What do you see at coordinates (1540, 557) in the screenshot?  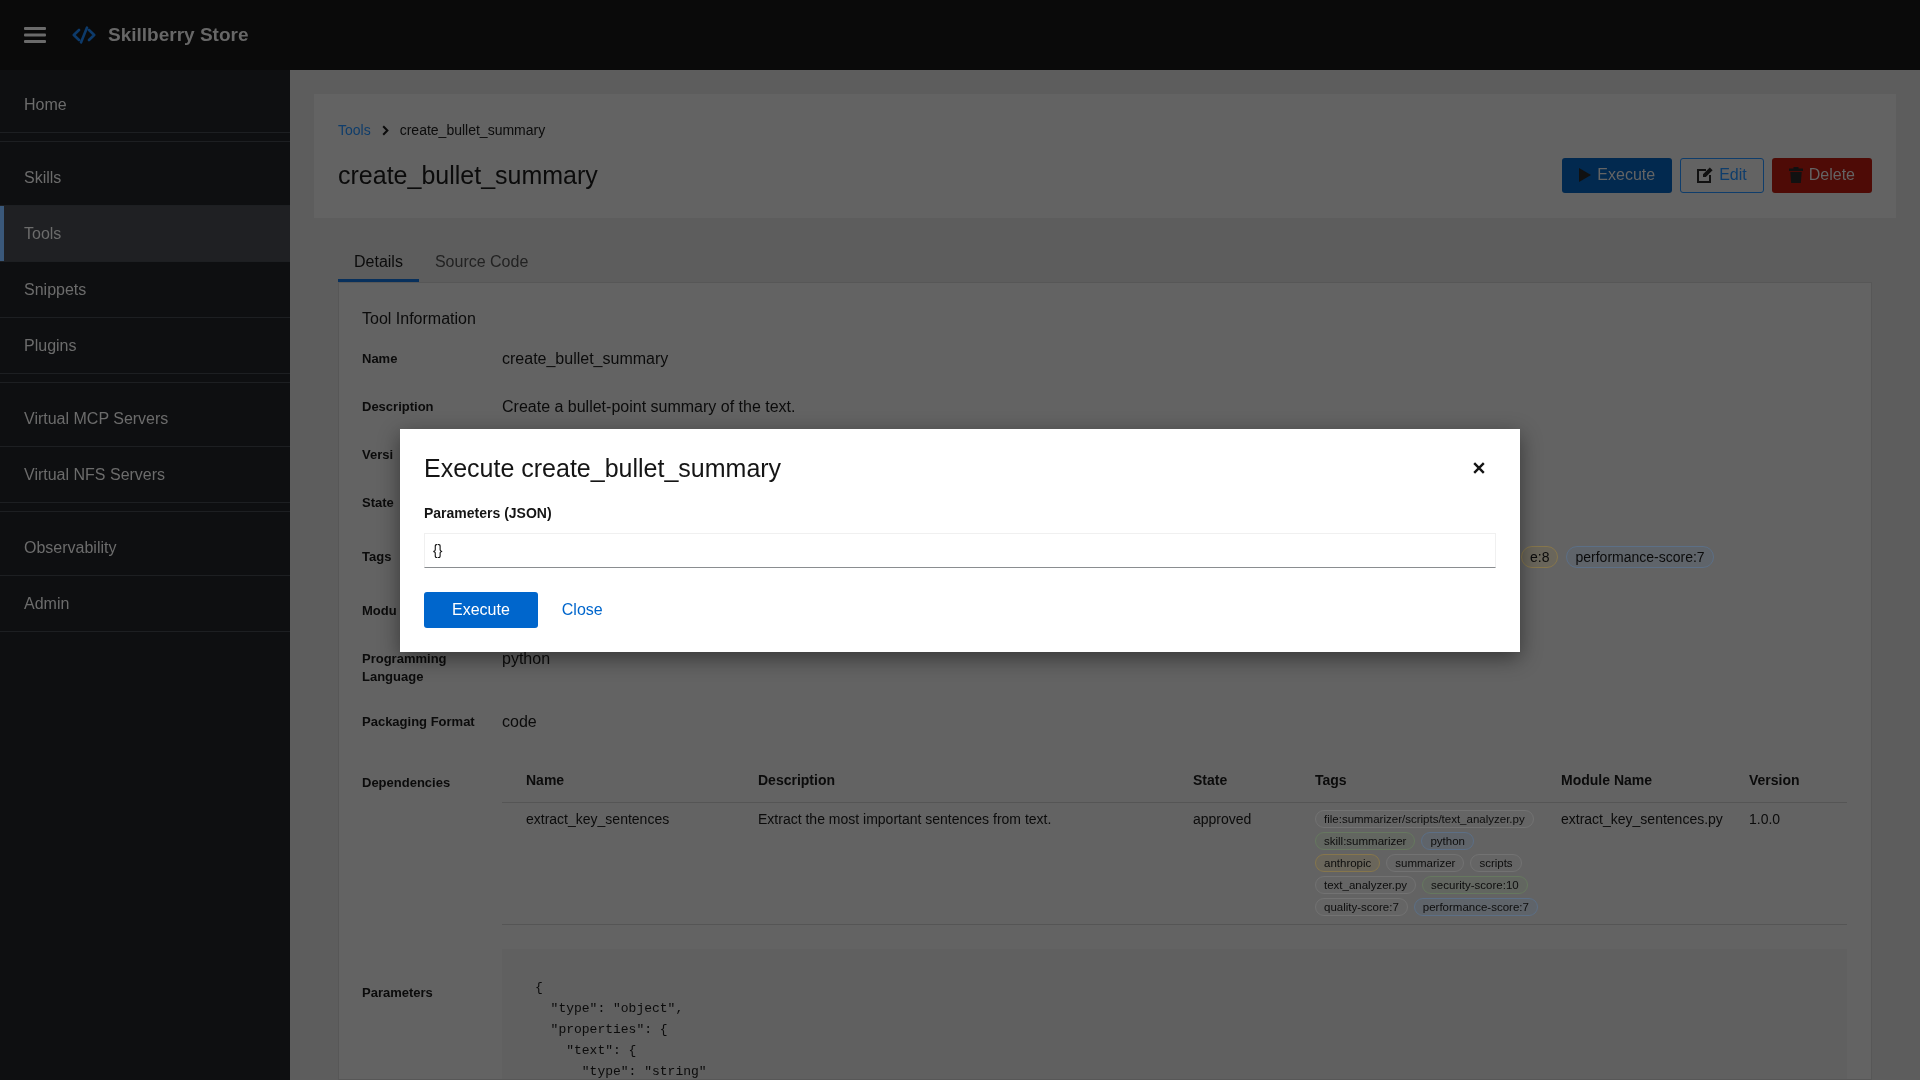 I see `tag-chip: e:8` at bounding box center [1540, 557].